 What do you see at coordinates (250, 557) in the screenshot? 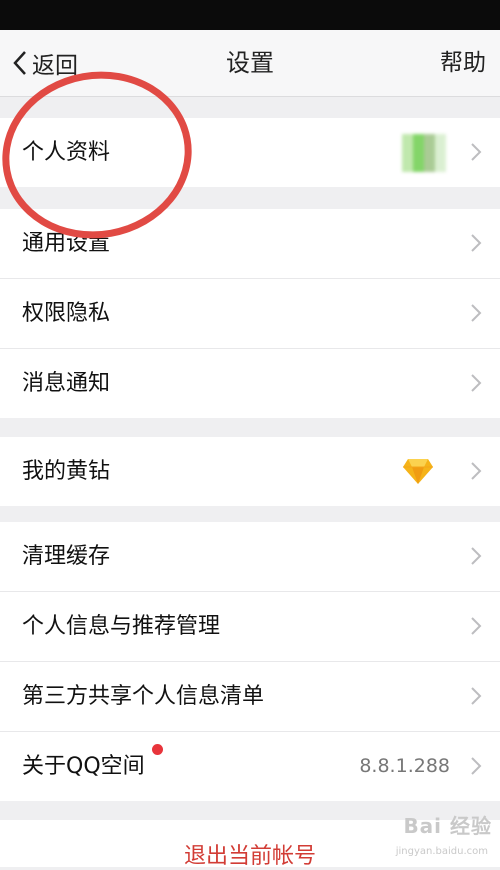
I see `settings-item-clear-cache: 清理缓存` at bounding box center [250, 557].